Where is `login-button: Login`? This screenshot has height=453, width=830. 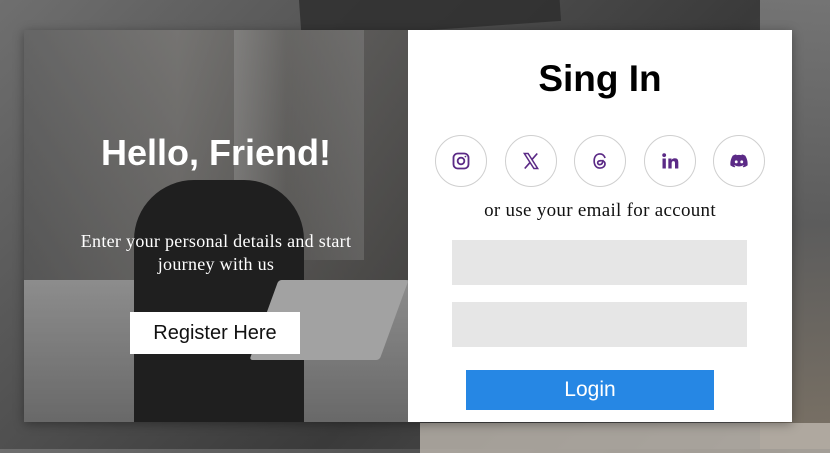 login-button: Login is located at coordinates (590, 390).